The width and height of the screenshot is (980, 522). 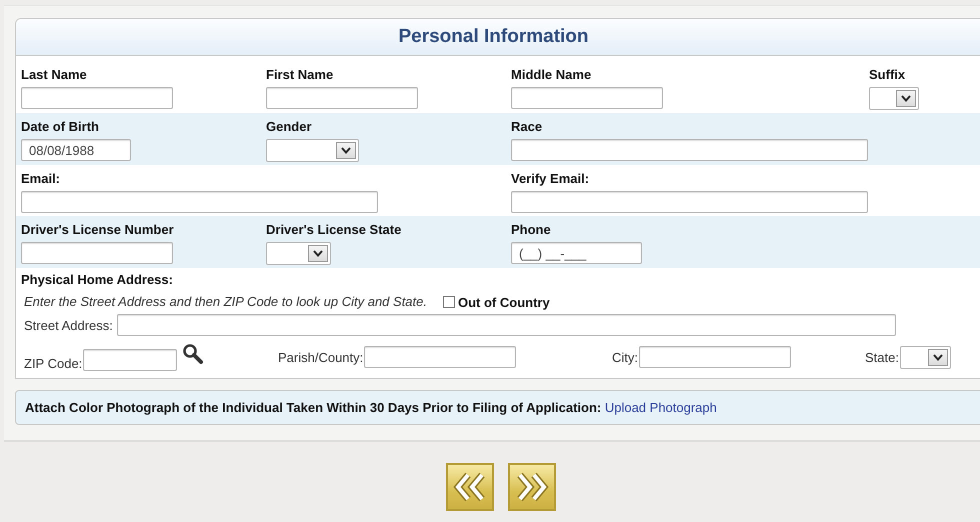 What do you see at coordinates (40, 178) in the screenshot?
I see `field-label: Email:` at bounding box center [40, 178].